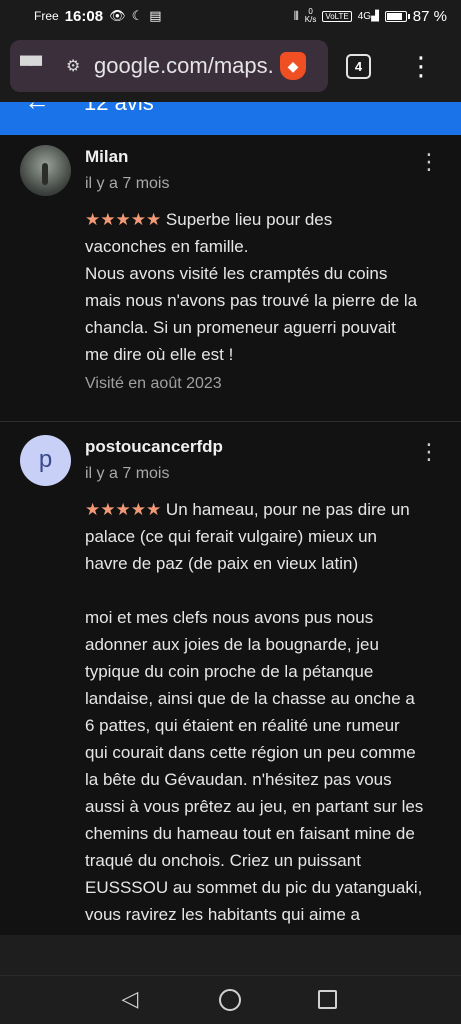  What do you see at coordinates (230, 979) in the screenshot?
I see `system-navigation-bar: ◁` at bounding box center [230, 979].